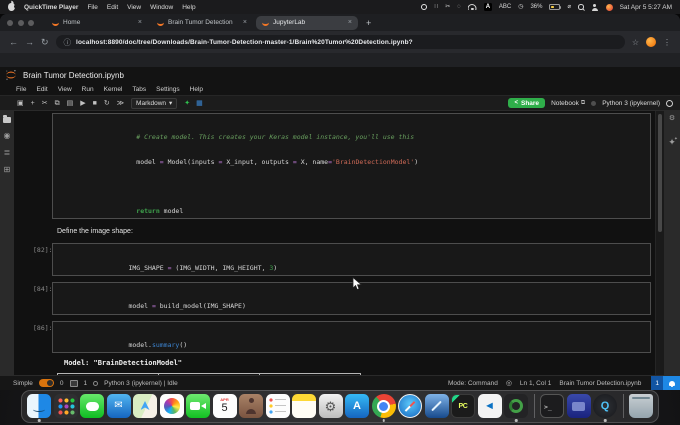 The height and width of the screenshot is (425, 680). I want to click on cell-editor: IMG_SHAPE = (IMG_WIDTH, IMG_HEIGHT, 3), so click(351, 260).